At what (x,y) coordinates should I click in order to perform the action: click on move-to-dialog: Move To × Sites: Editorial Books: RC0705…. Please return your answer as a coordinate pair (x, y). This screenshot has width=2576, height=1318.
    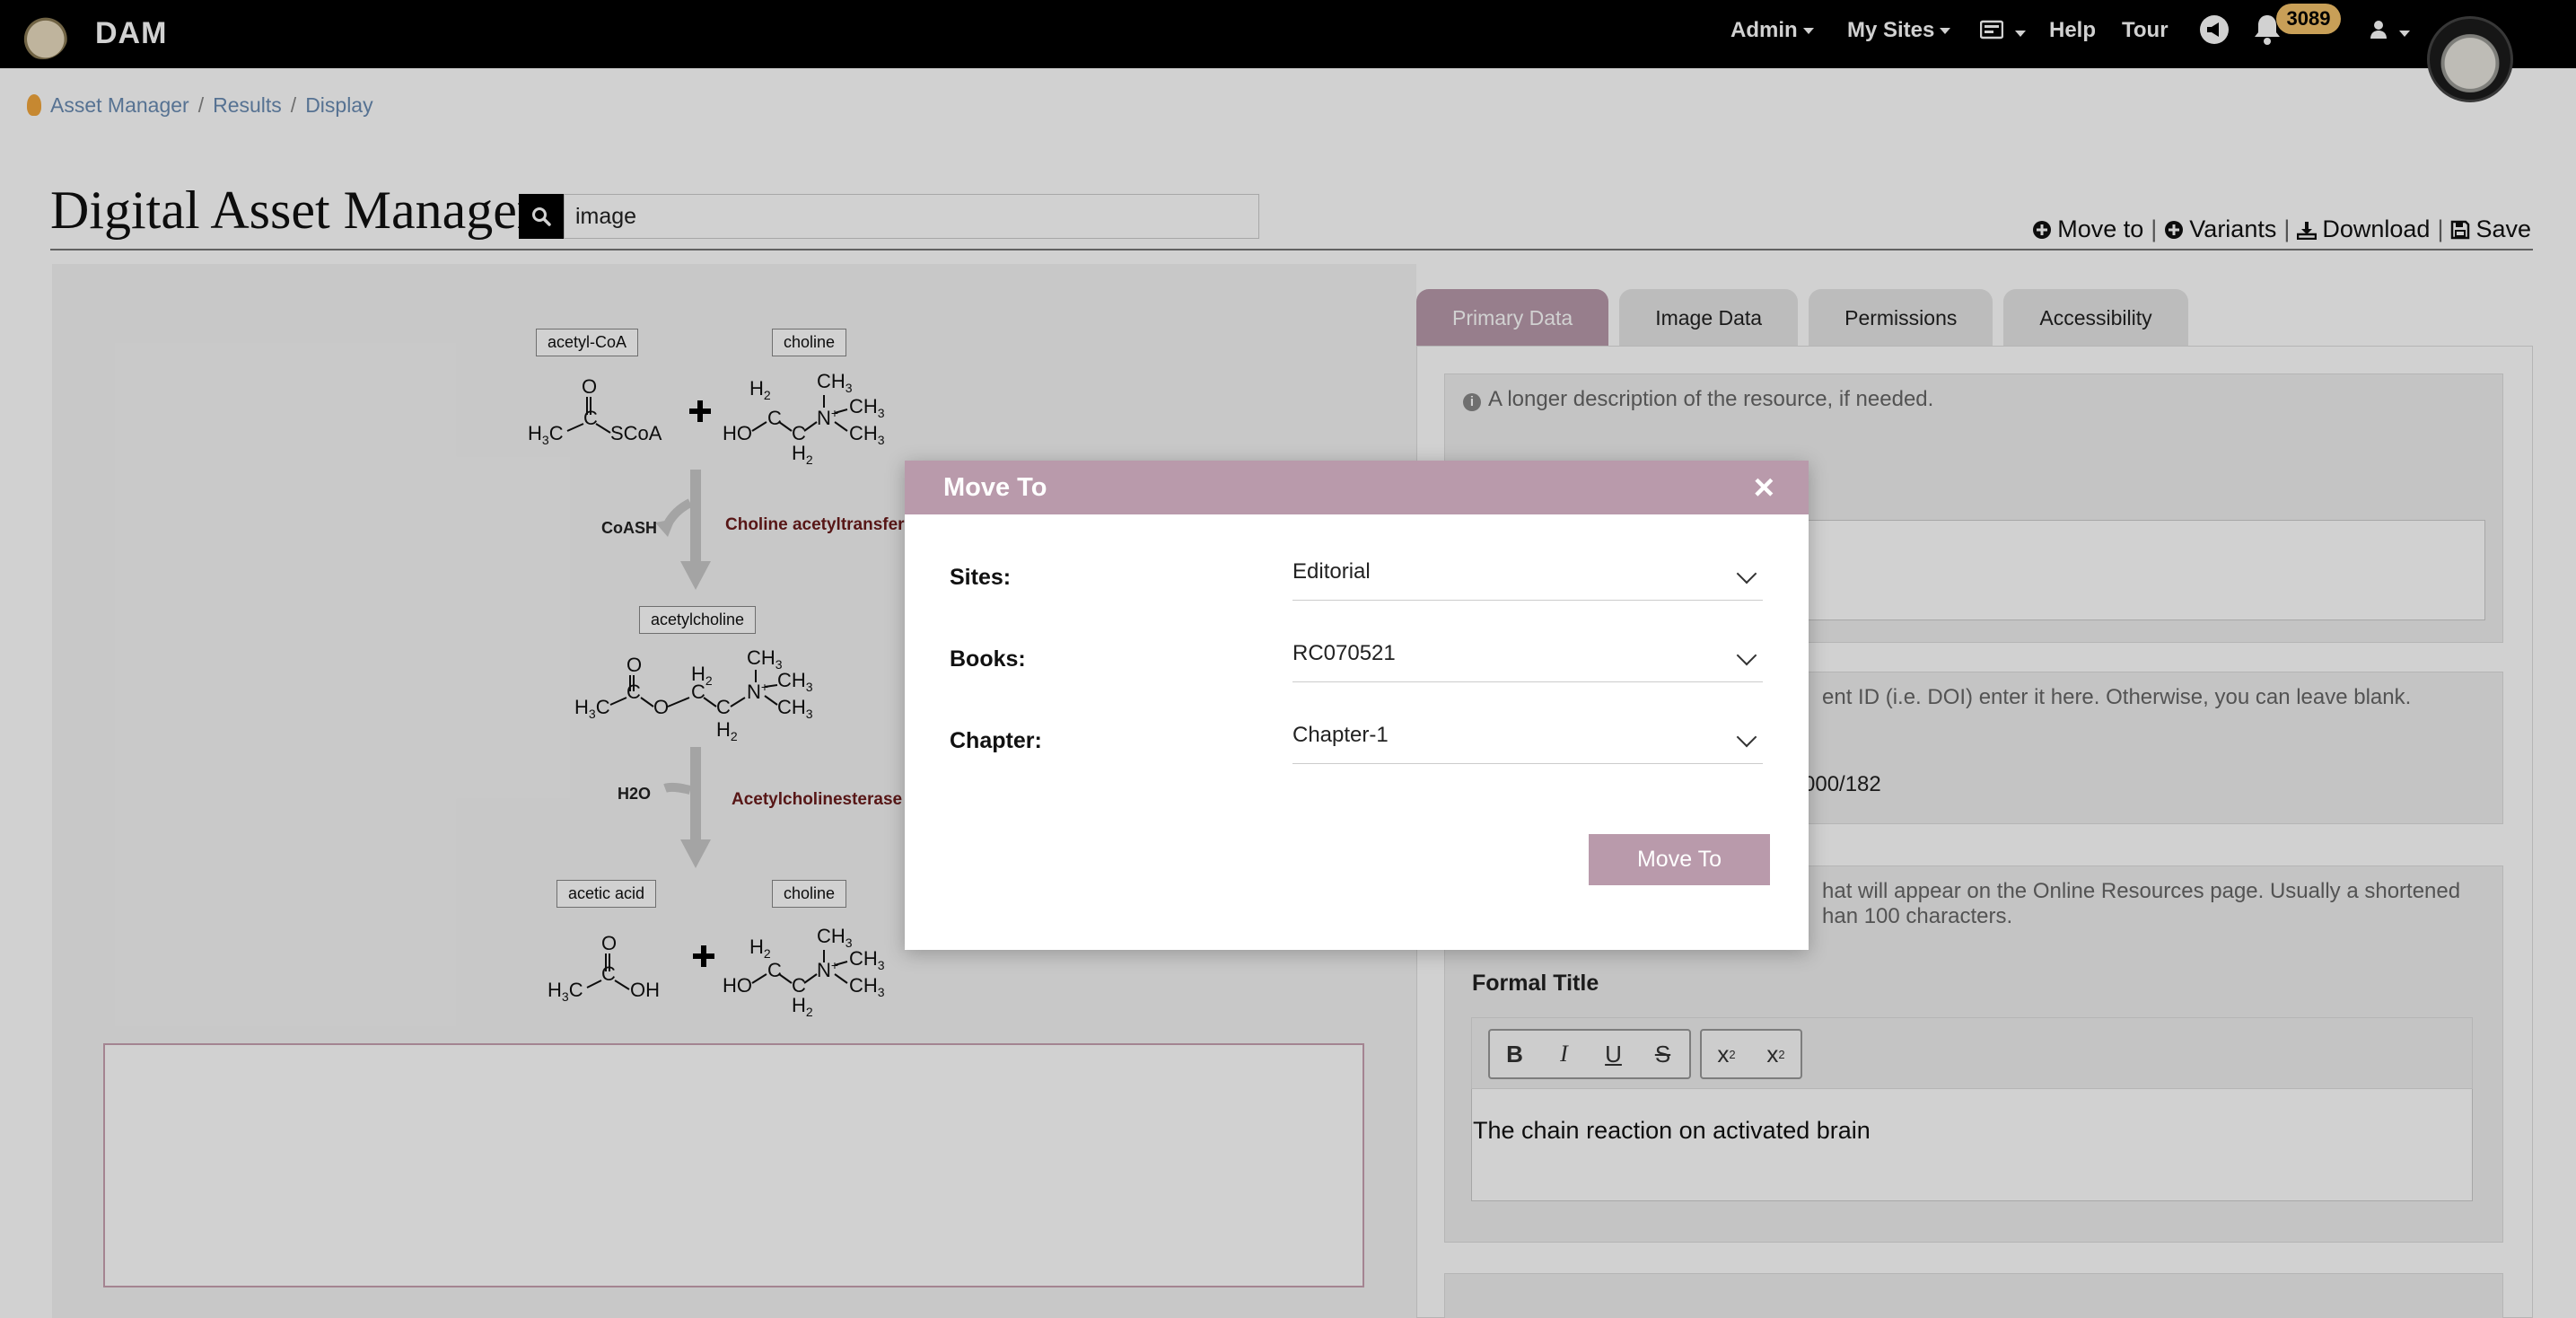
    Looking at the image, I should click on (1357, 705).